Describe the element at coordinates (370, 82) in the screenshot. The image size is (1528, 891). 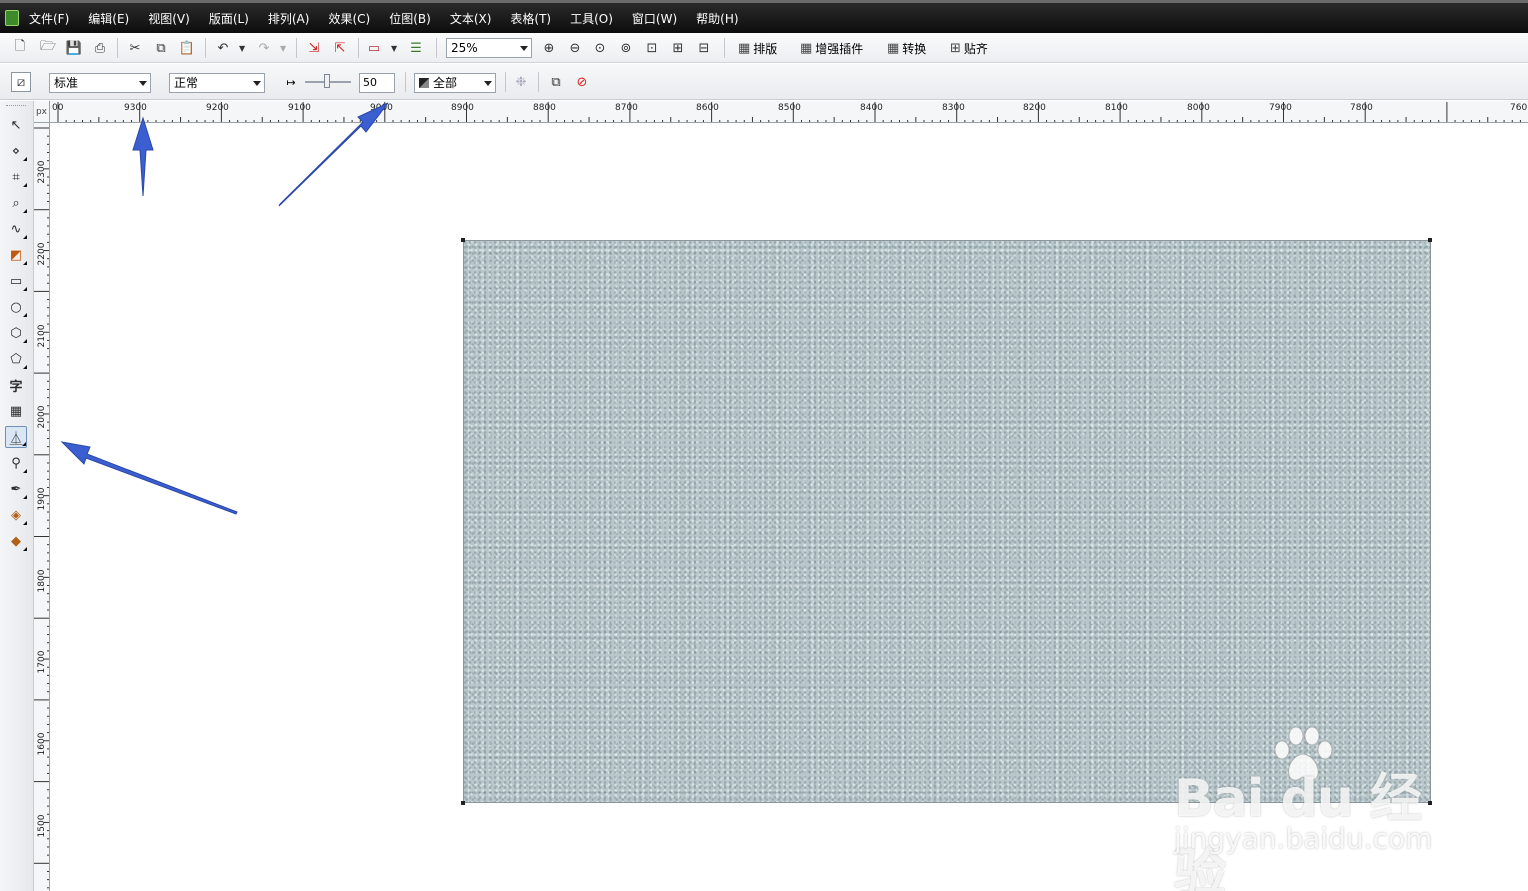
I see `transparency-amount-value: 50` at that location.